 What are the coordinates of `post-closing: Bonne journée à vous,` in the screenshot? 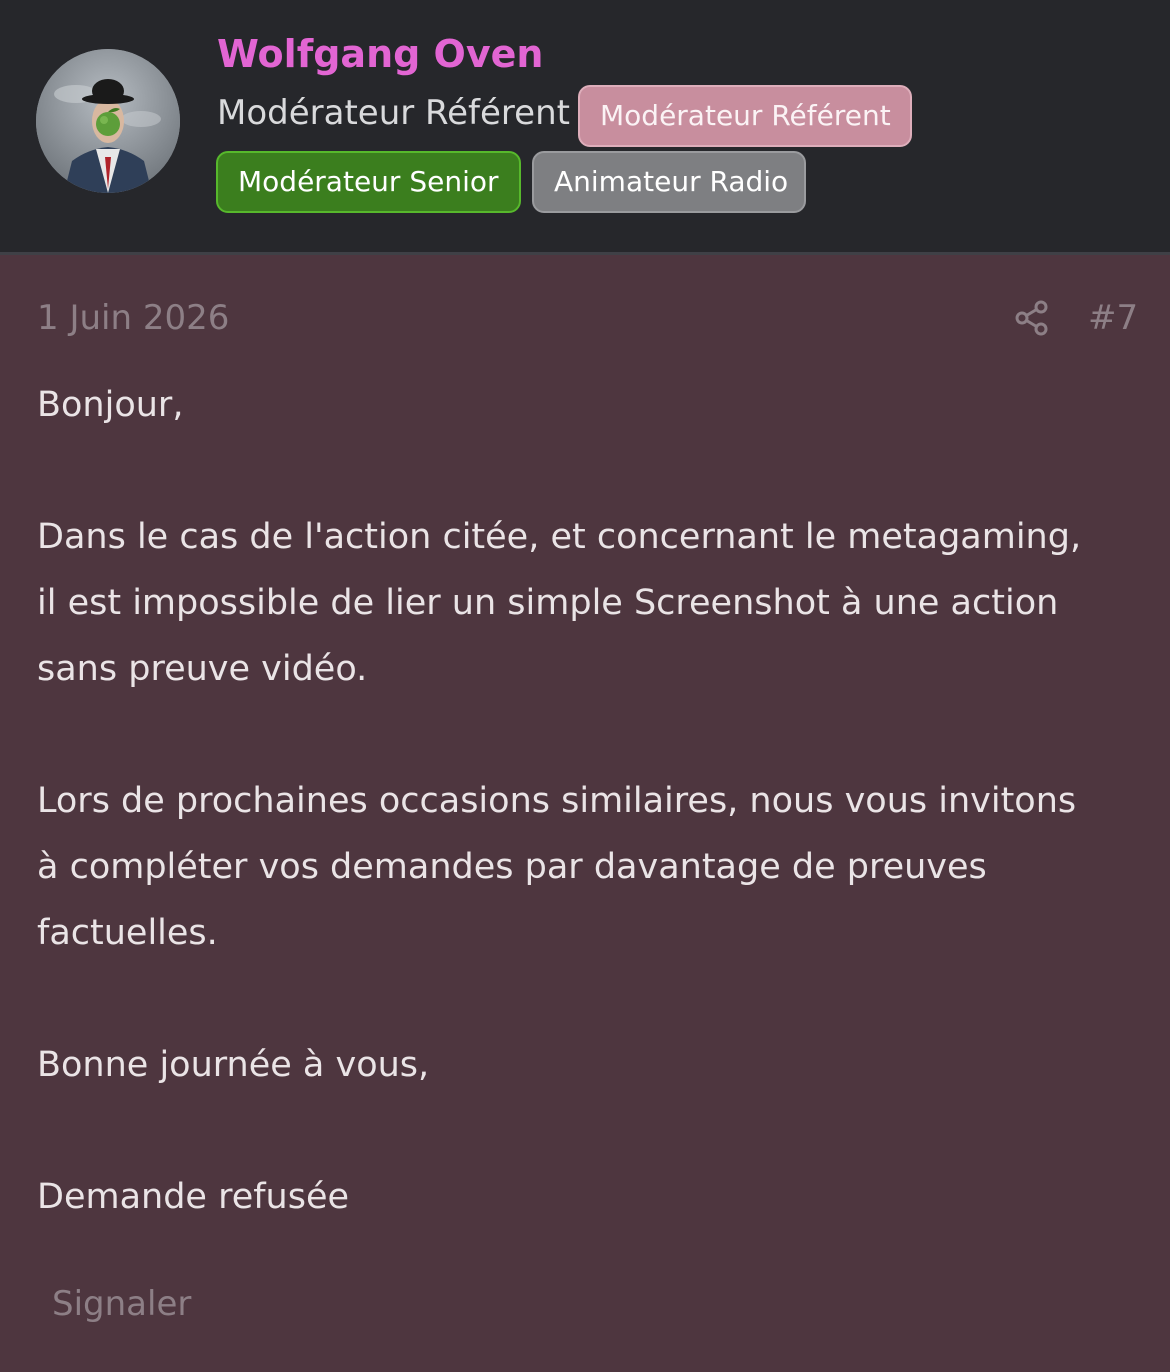 It's located at (233, 1065).